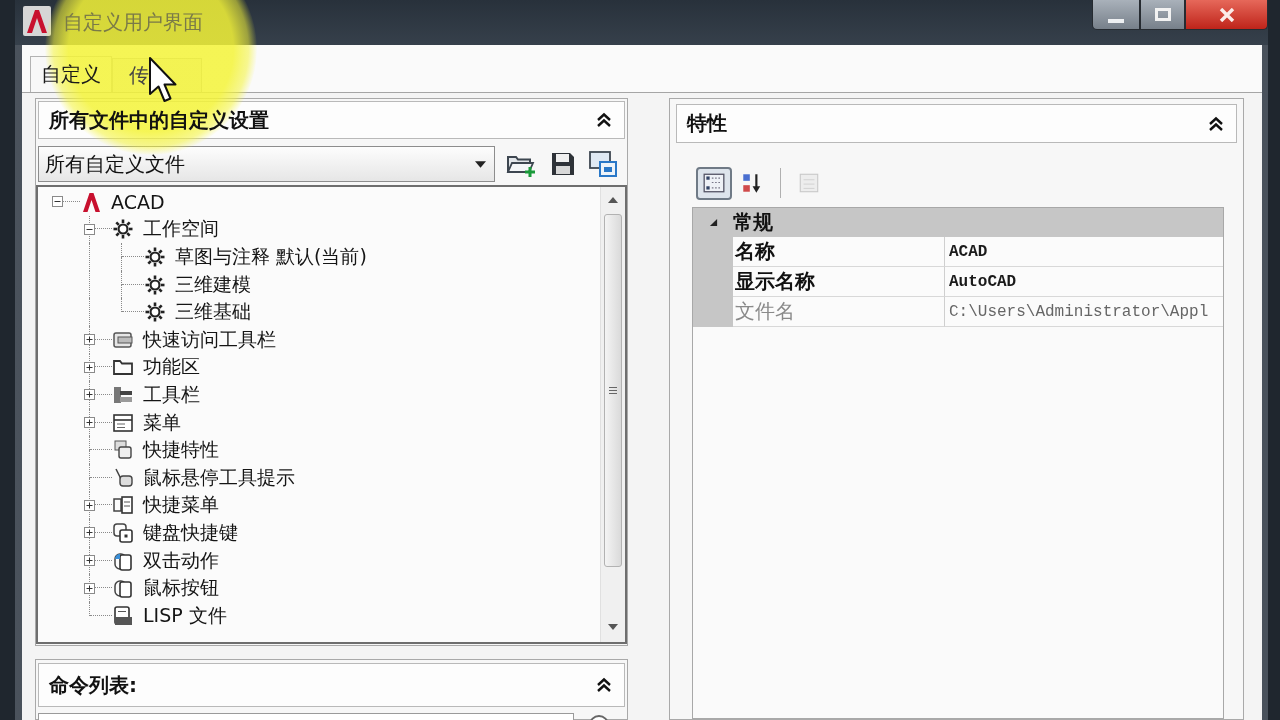  What do you see at coordinates (1116, 20) in the screenshot?
I see `minimize-icon` at bounding box center [1116, 20].